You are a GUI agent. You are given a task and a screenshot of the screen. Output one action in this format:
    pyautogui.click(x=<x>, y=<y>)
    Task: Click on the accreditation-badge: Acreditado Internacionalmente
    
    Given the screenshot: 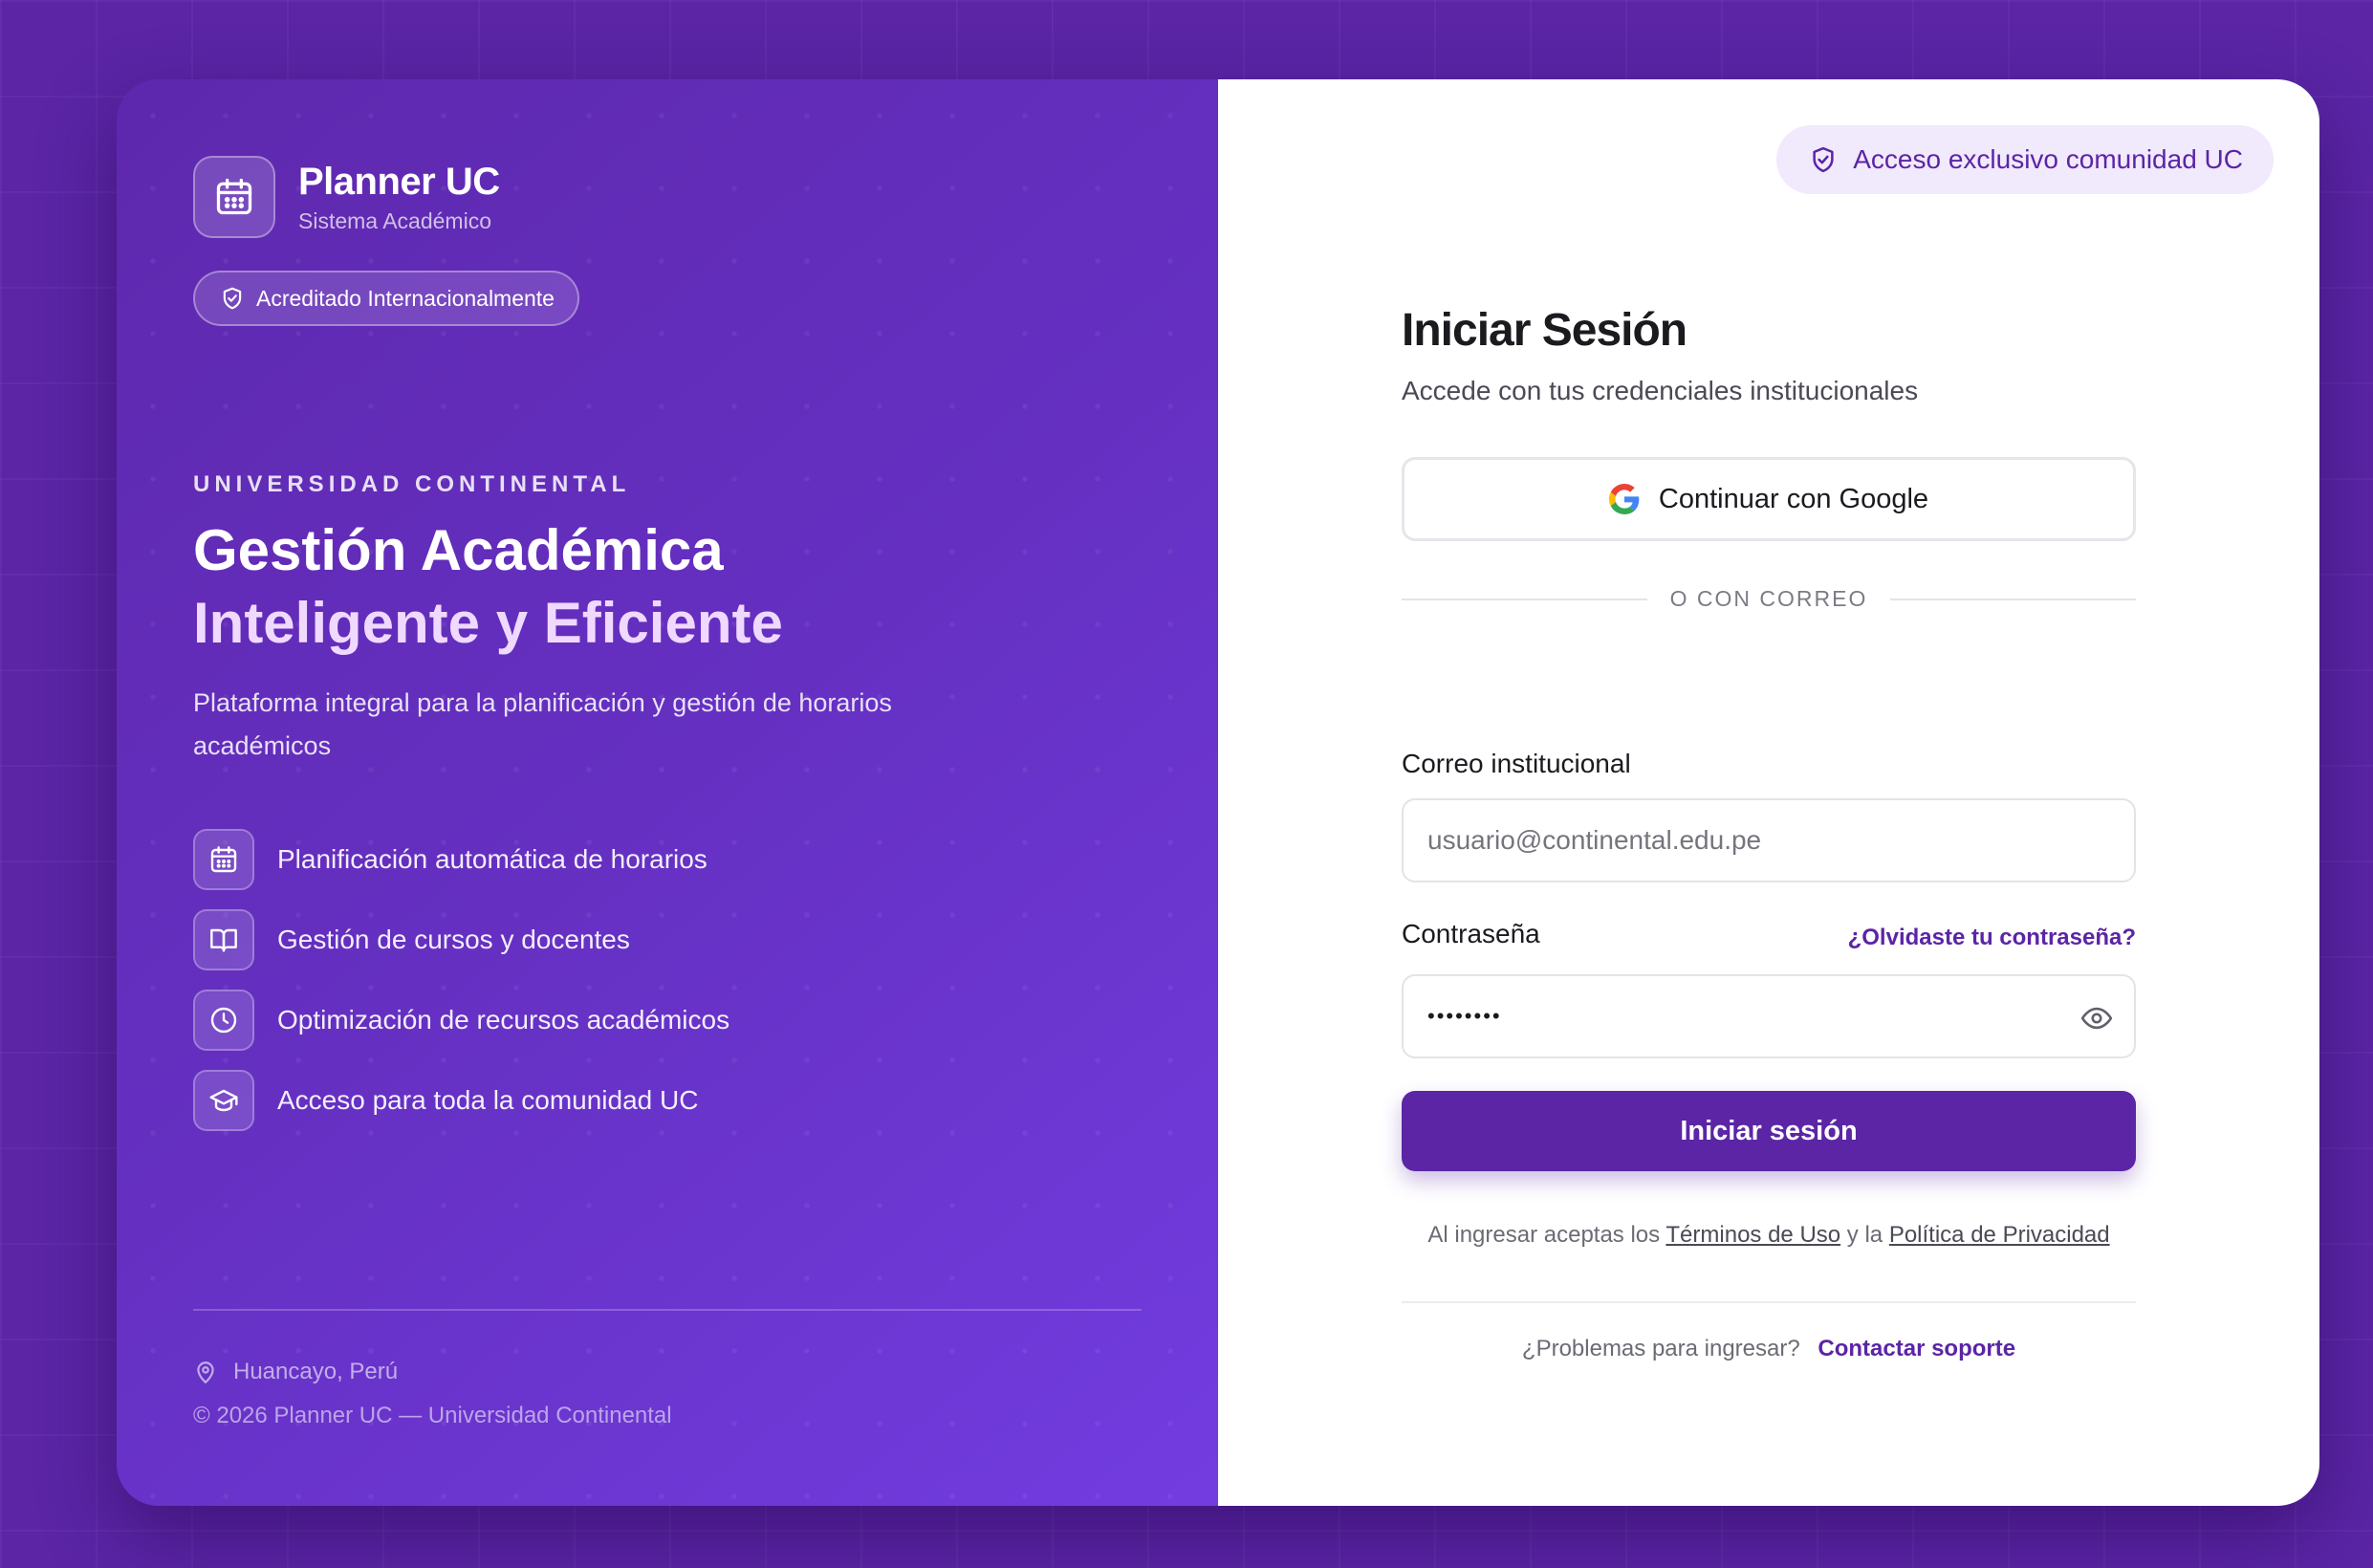 What is the action you would take?
    pyautogui.click(x=386, y=298)
    